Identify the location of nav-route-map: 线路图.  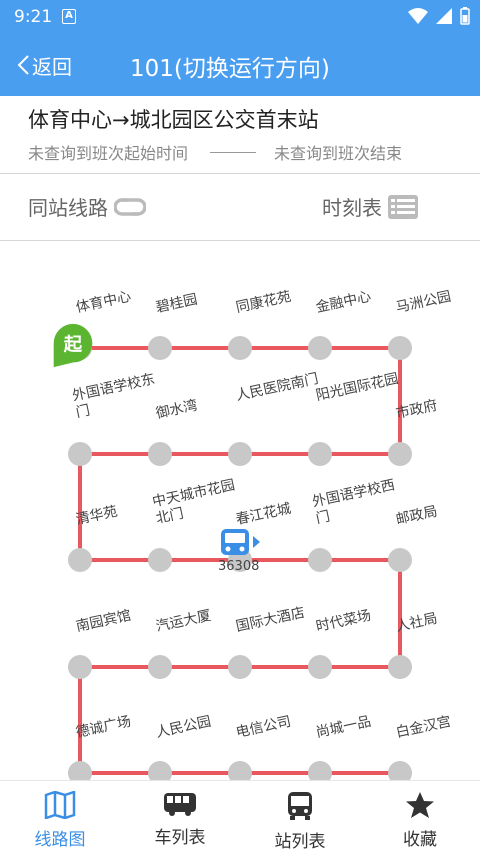
(60, 816).